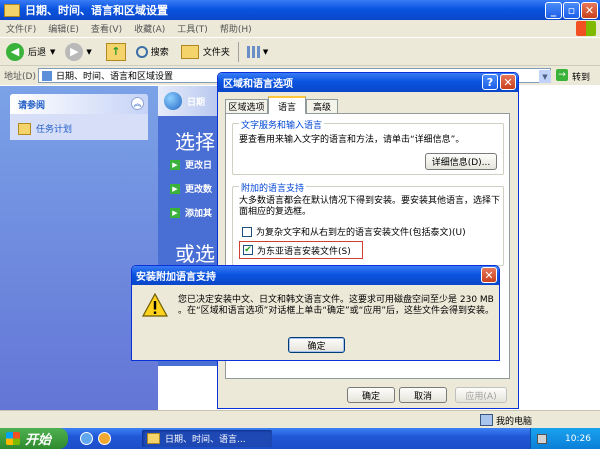  Describe the element at coordinates (24, 128) in the screenshot. I see `scheduled-tasks-icon` at that location.